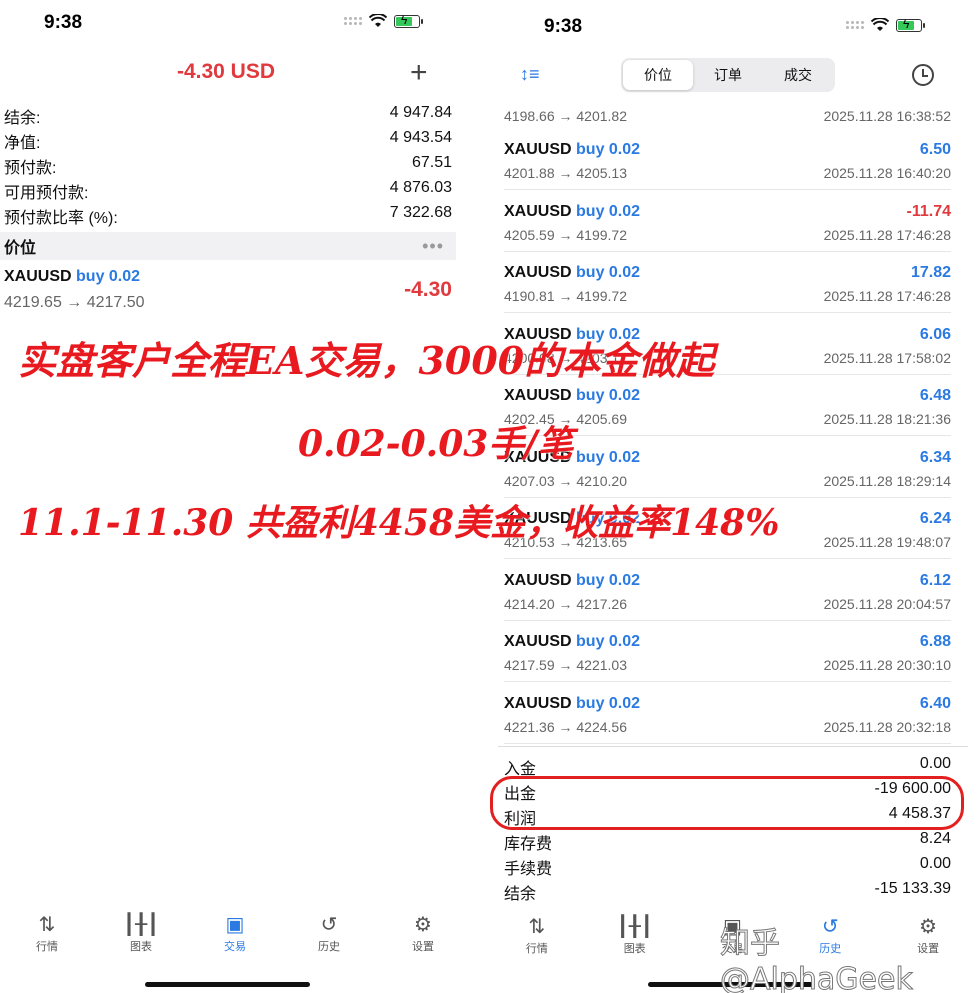 This screenshot has width=977, height=993. What do you see at coordinates (935, 149) in the screenshot?
I see `deal-profit: 6.50` at bounding box center [935, 149].